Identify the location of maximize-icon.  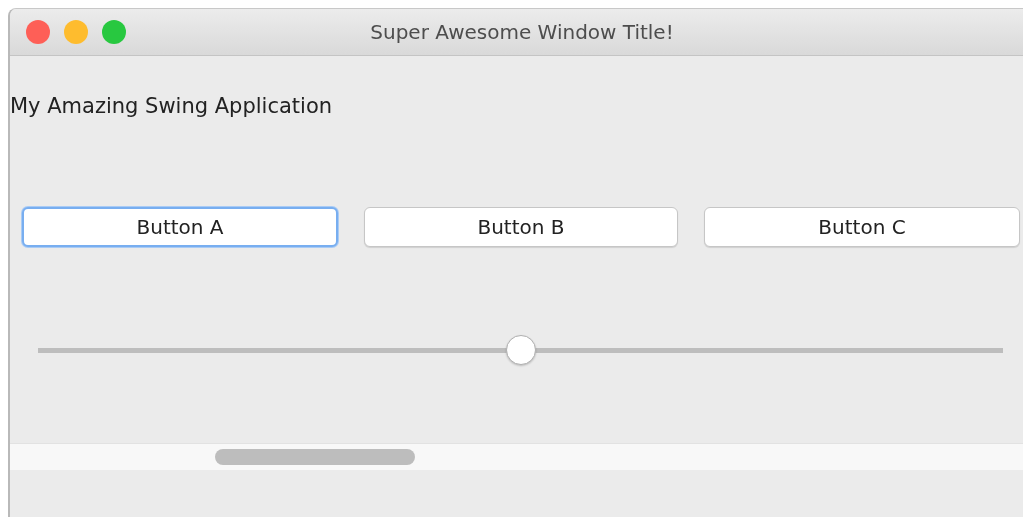
(114, 32).